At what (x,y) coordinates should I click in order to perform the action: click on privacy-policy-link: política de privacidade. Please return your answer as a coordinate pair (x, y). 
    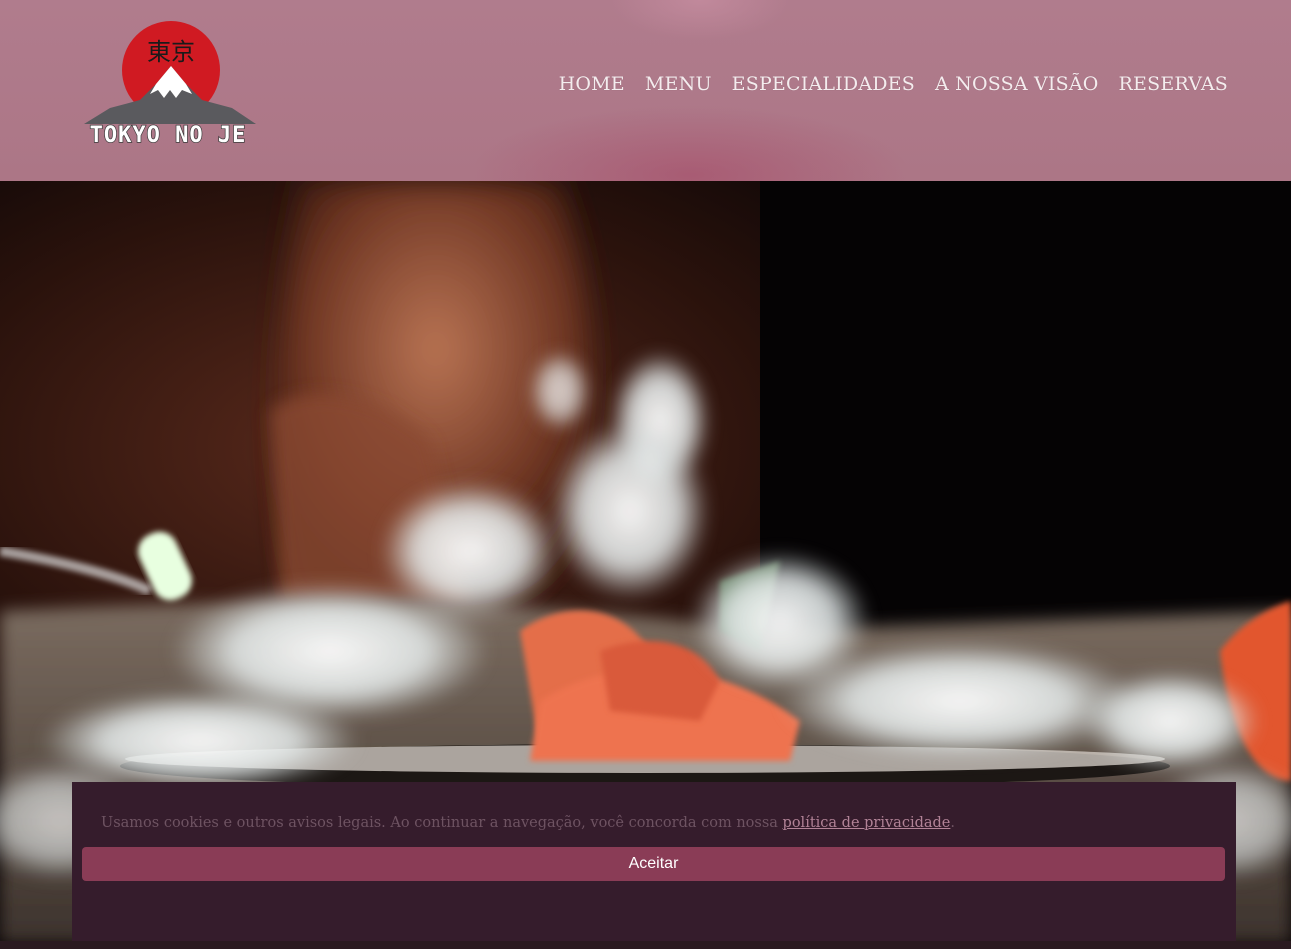
    Looking at the image, I should click on (867, 823).